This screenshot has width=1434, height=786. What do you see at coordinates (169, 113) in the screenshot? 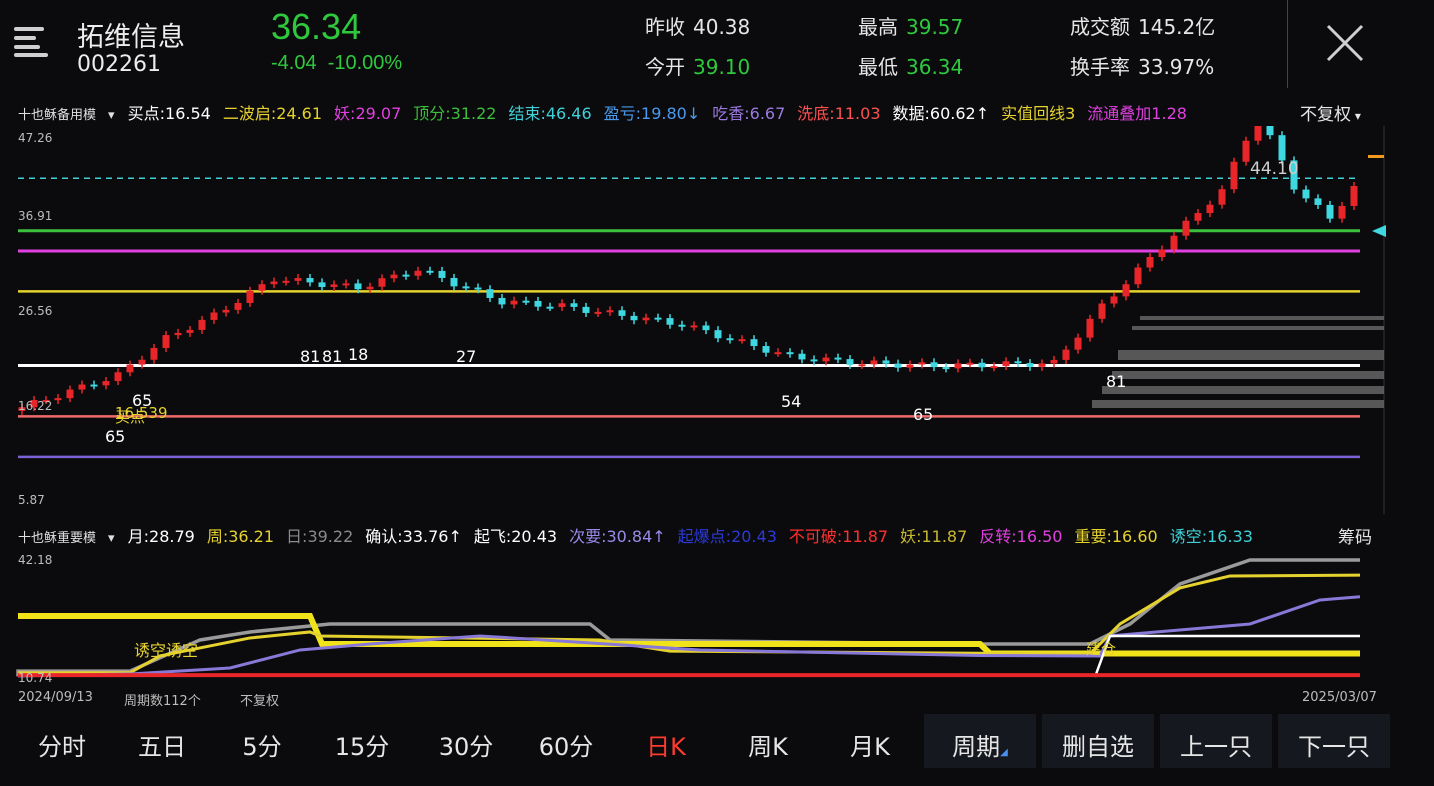
I see `indicator-value: 买点:16.54` at bounding box center [169, 113].